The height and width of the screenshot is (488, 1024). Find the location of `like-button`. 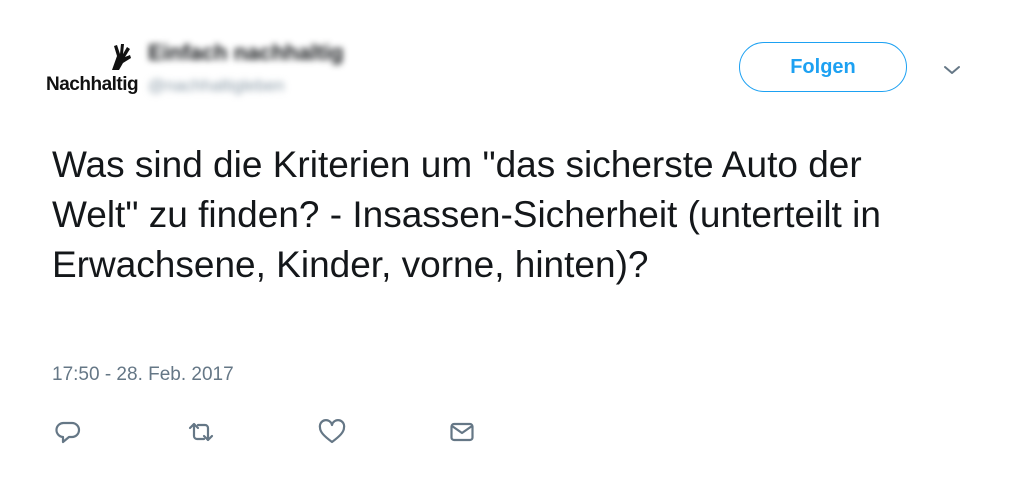

like-button is located at coordinates (332, 432).